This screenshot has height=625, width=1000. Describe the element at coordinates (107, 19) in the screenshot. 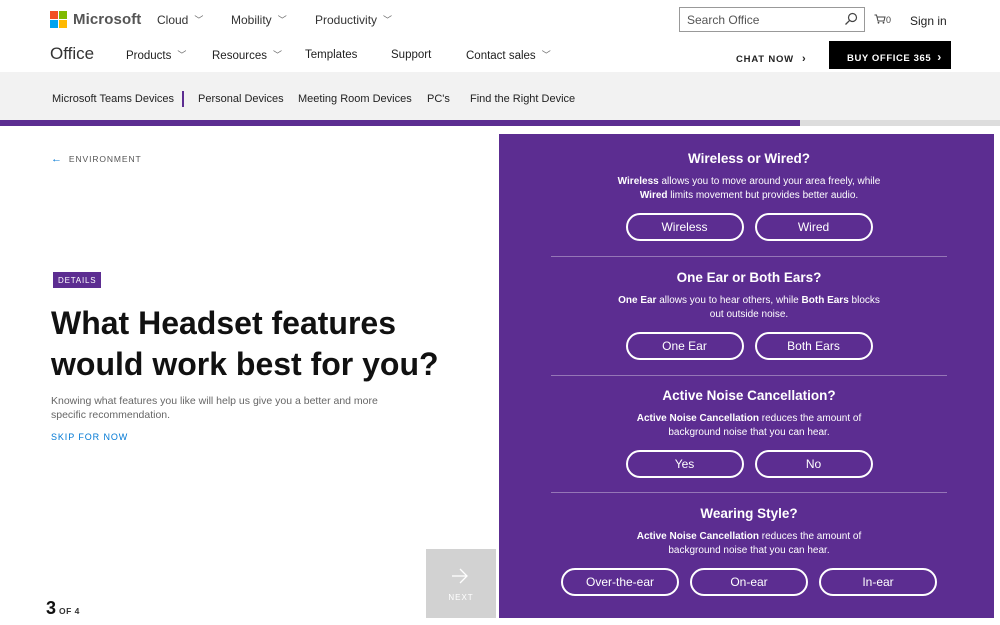

I see `microsoft-wordmark: Microsoft` at that location.